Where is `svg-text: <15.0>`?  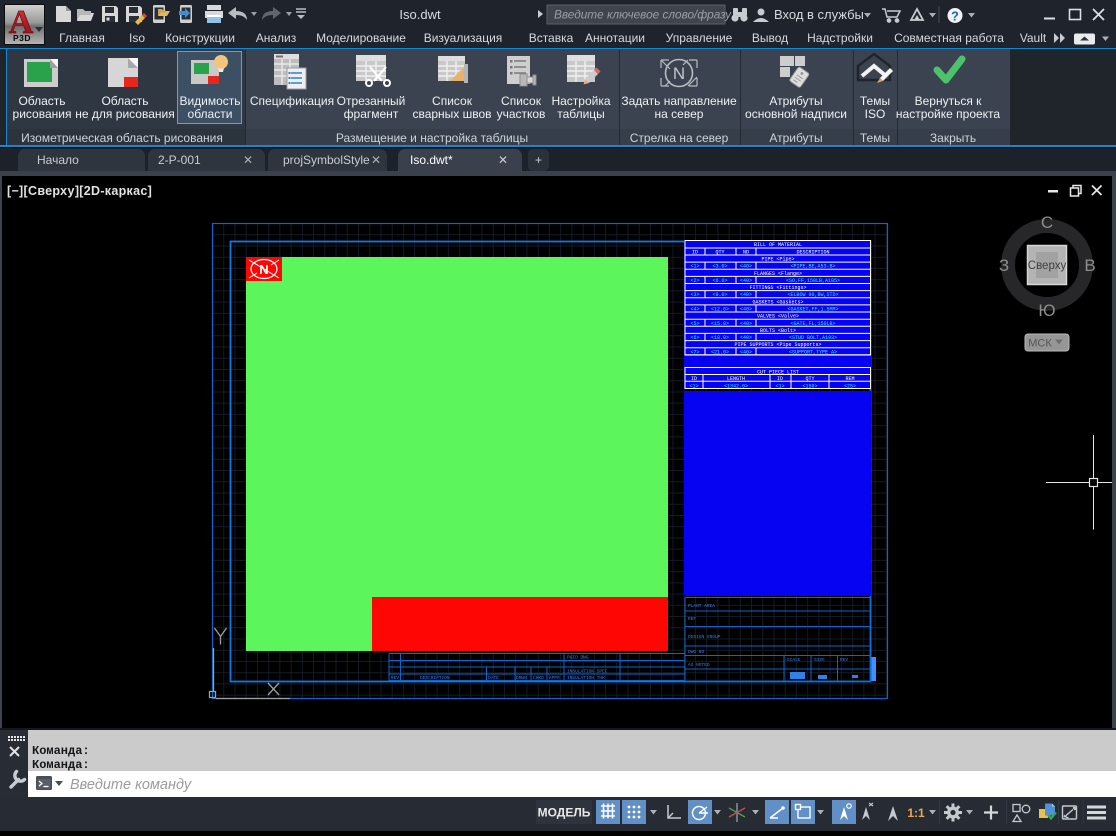 svg-text: <15.0> is located at coordinates (720, 324).